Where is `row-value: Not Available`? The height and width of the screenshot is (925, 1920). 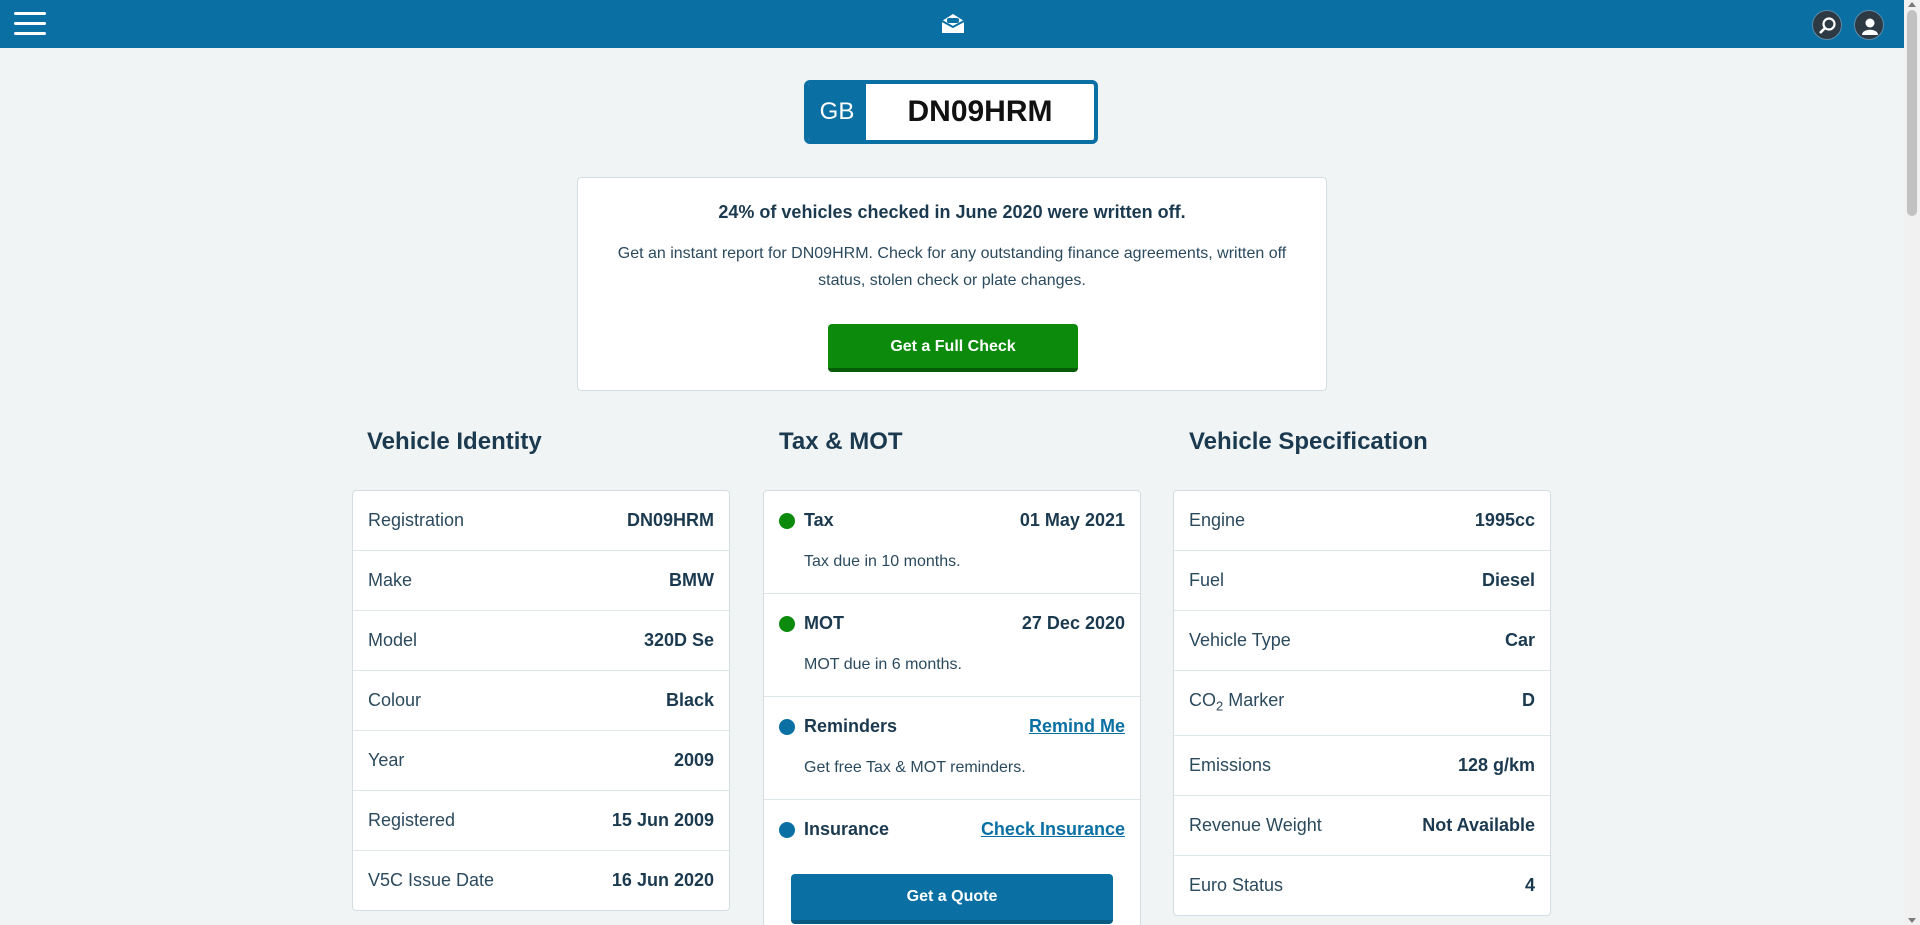 row-value: Not Available is located at coordinates (1478, 825).